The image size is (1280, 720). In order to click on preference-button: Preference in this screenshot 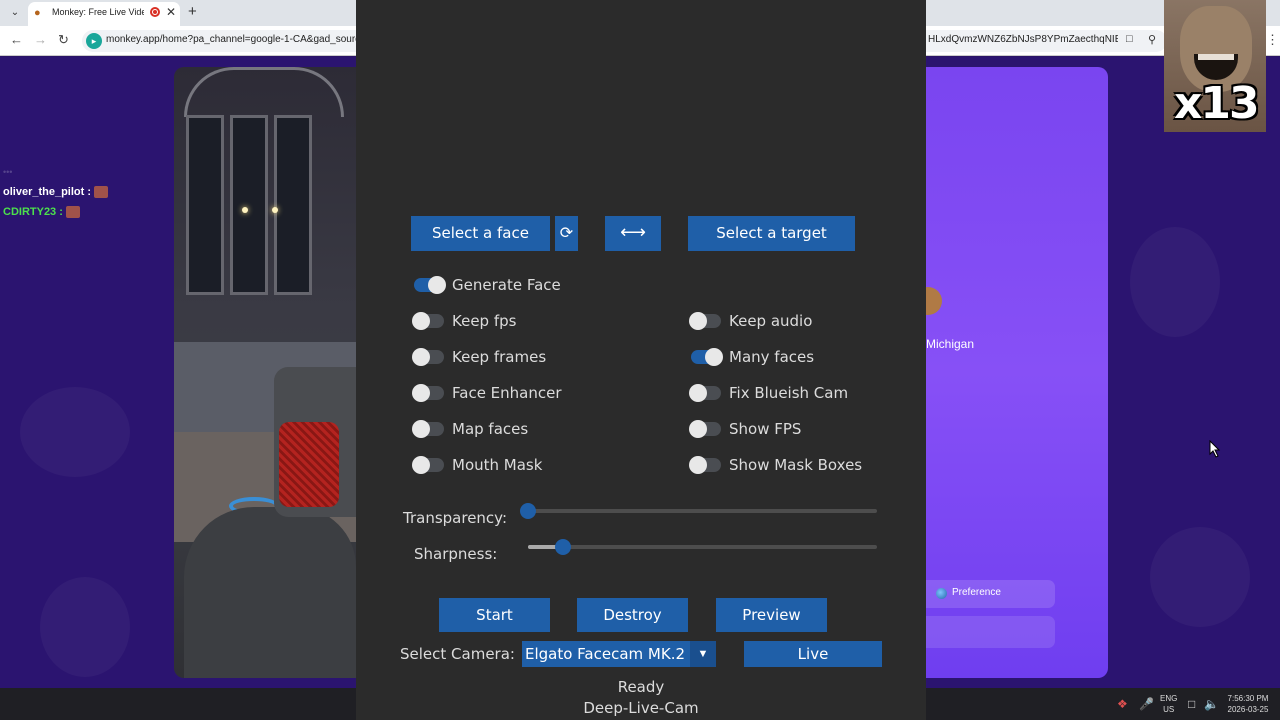, I will do `click(990, 594)`.